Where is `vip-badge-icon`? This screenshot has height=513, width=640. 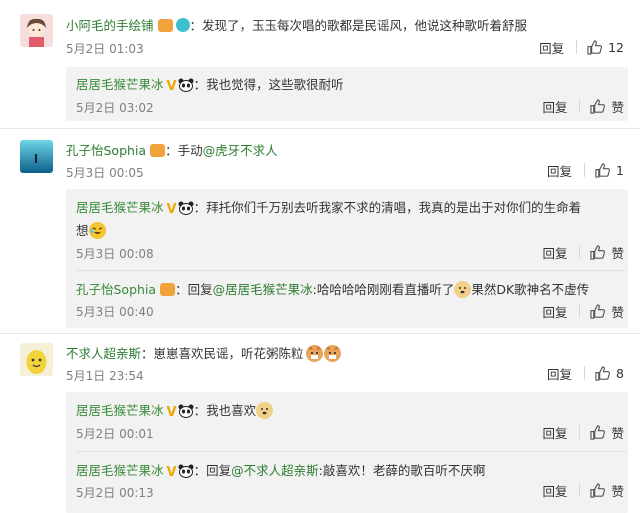
vip-badge-icon is located at coordinates (182, 25).